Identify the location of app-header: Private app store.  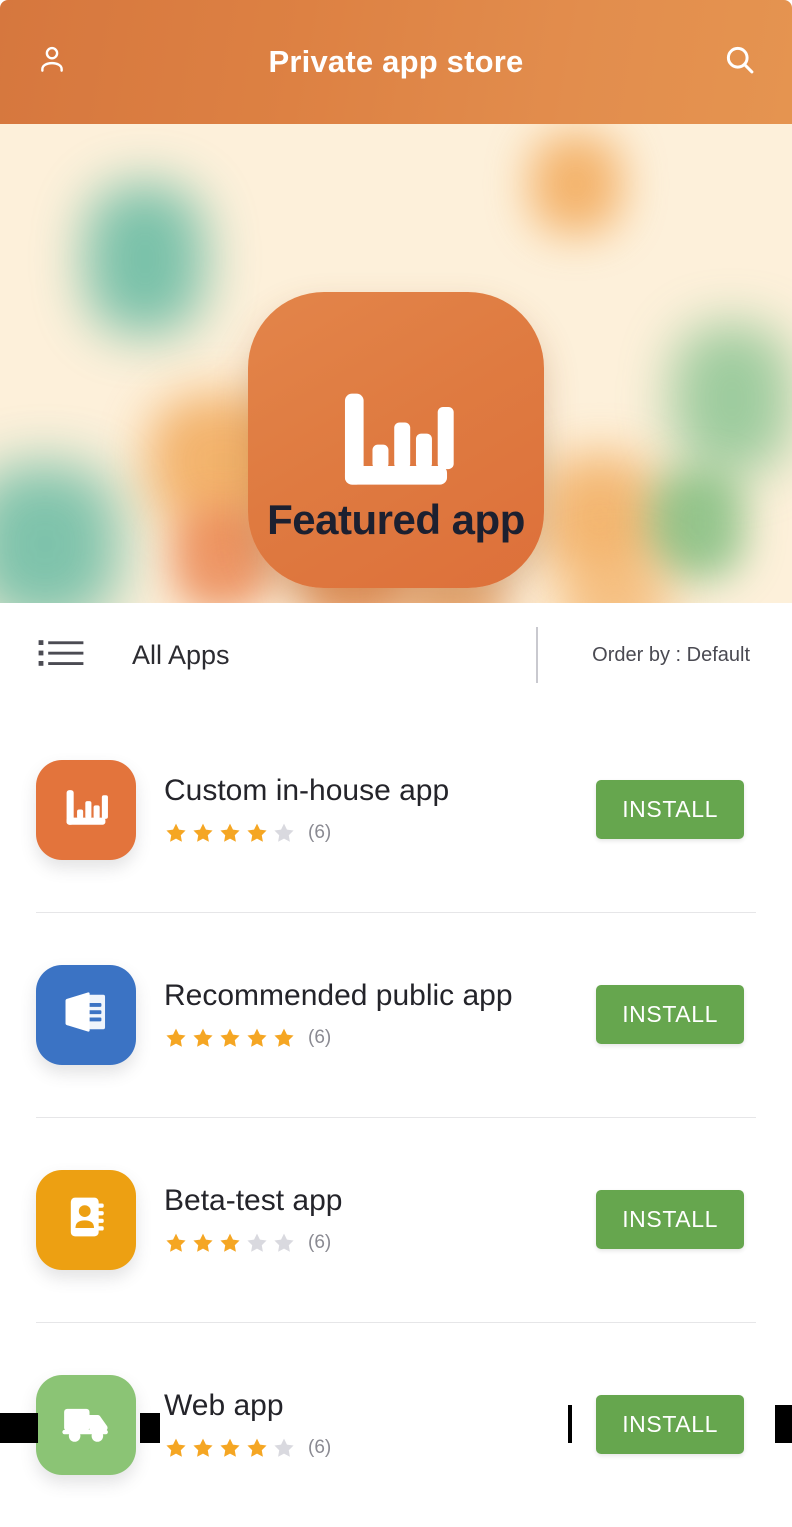
(396, 62).